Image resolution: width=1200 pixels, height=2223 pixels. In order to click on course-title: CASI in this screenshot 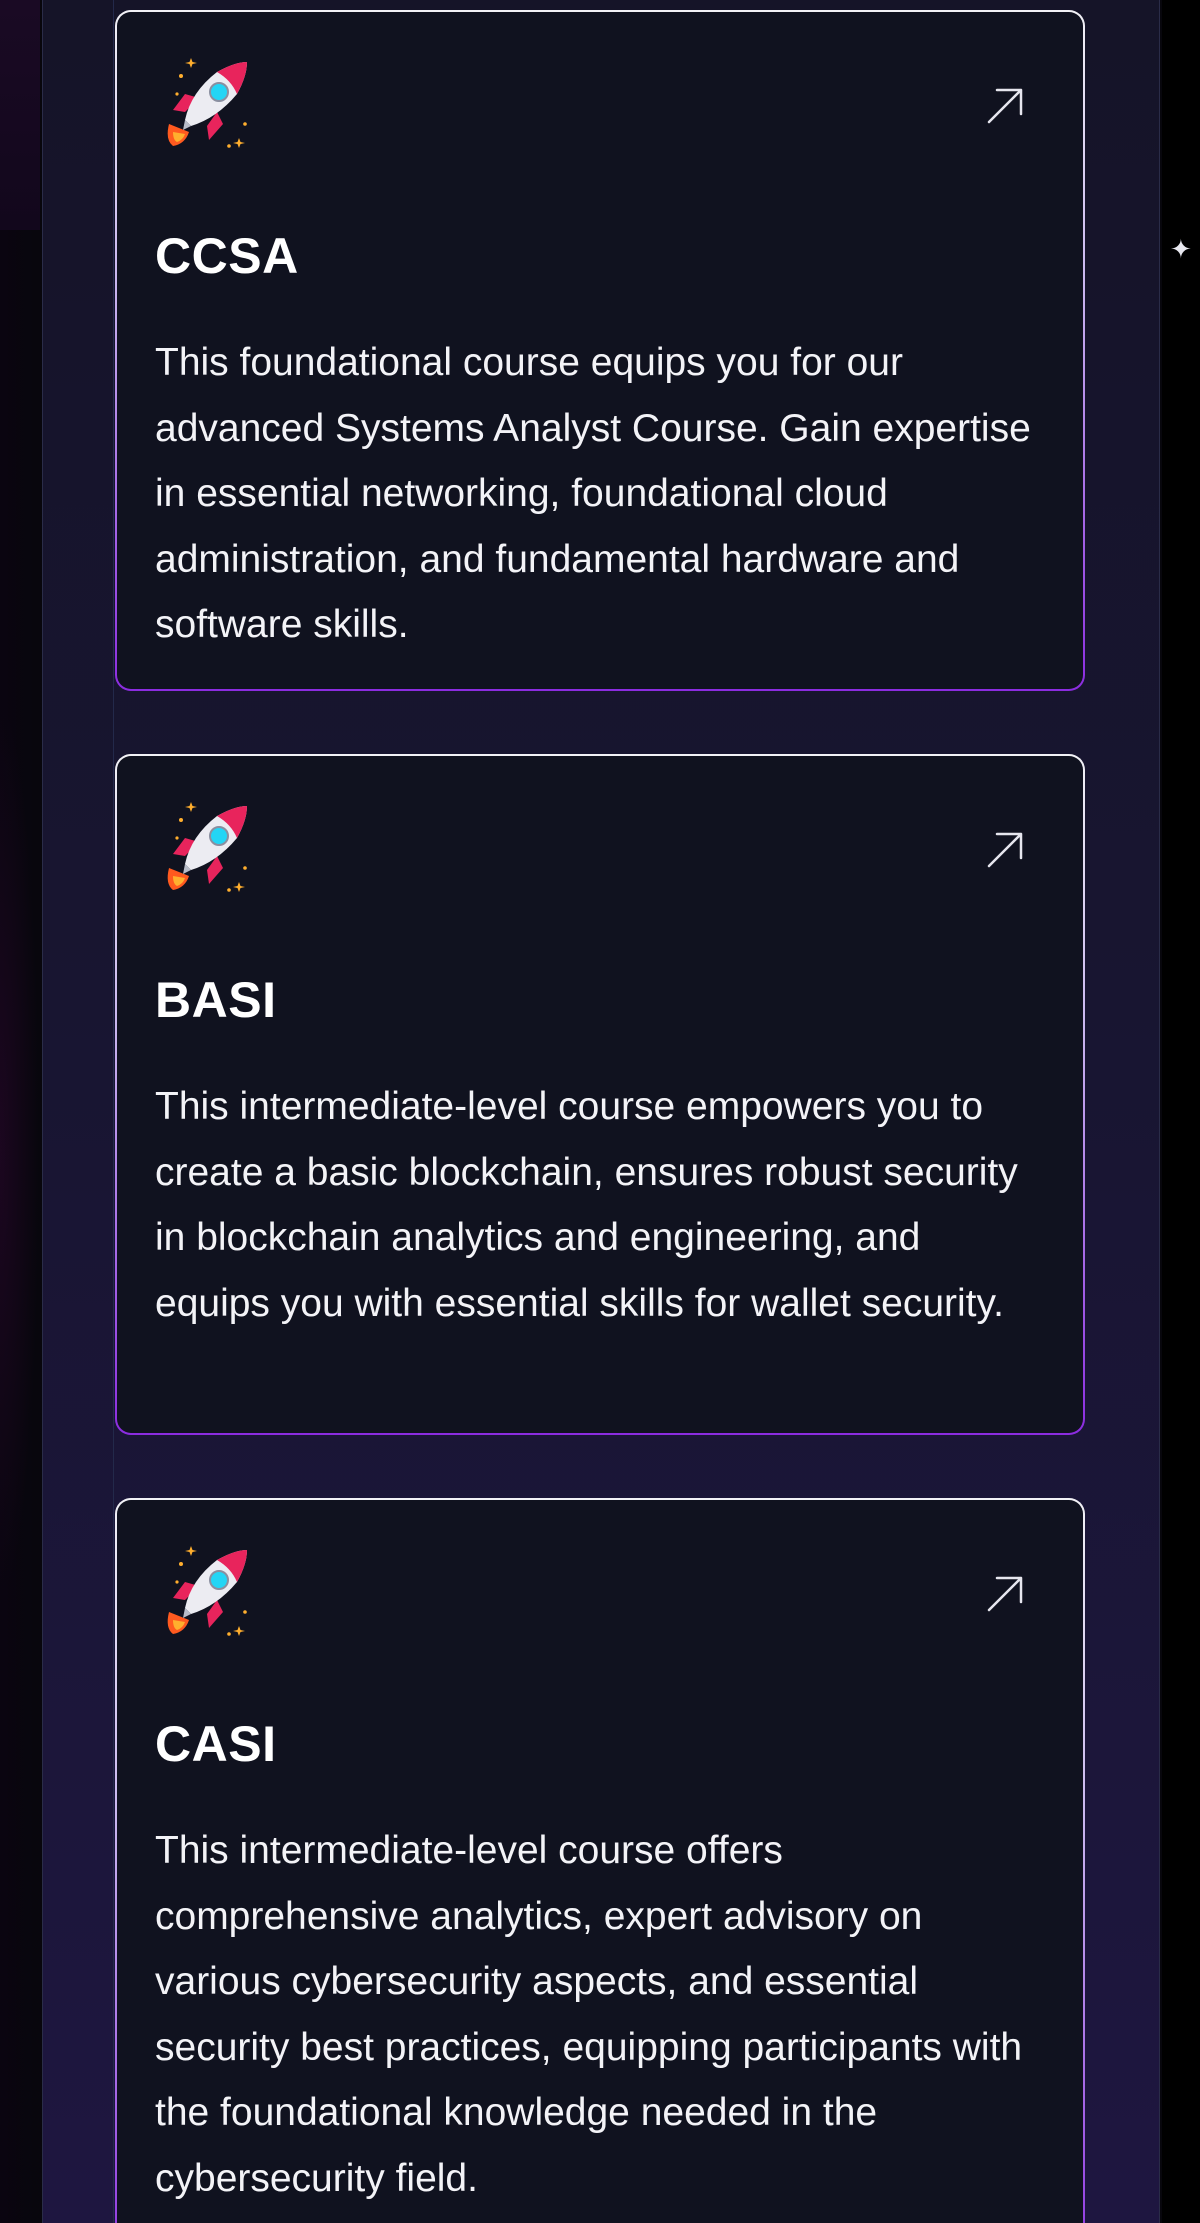, I will do `click(216, 1744)`.